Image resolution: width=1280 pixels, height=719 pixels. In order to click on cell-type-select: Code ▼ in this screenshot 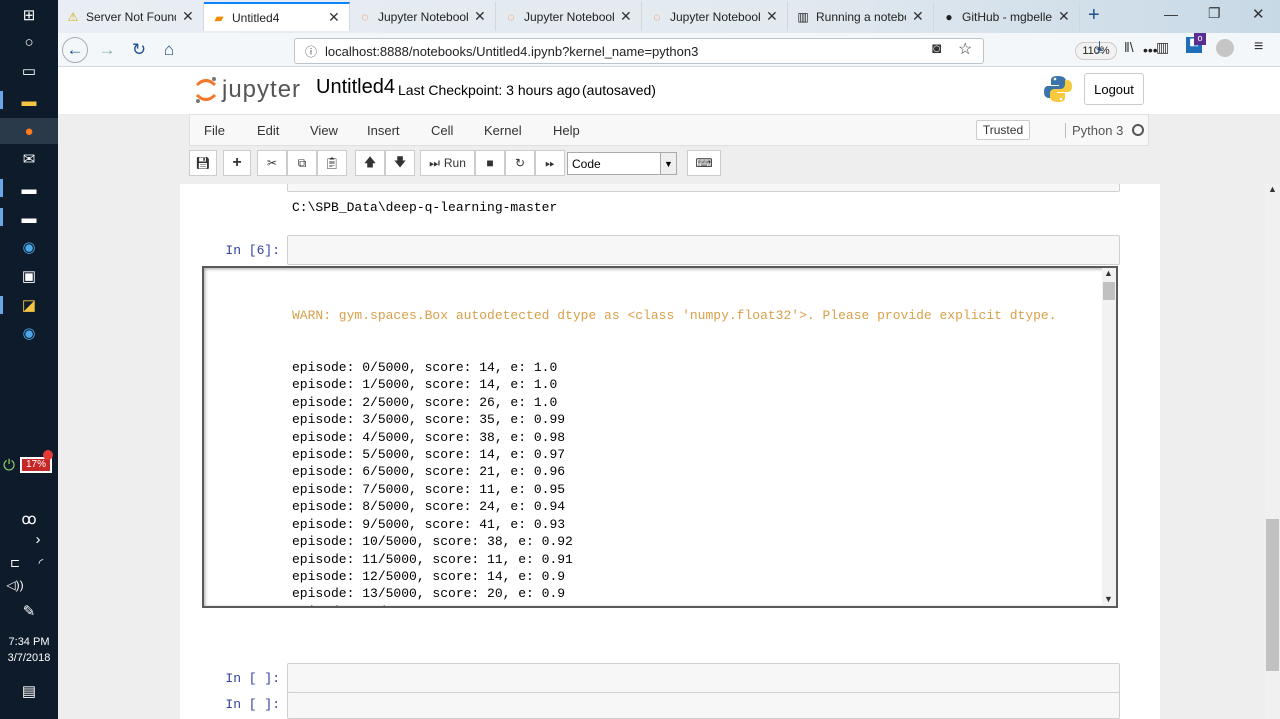, I will do `click(622, 163)`.